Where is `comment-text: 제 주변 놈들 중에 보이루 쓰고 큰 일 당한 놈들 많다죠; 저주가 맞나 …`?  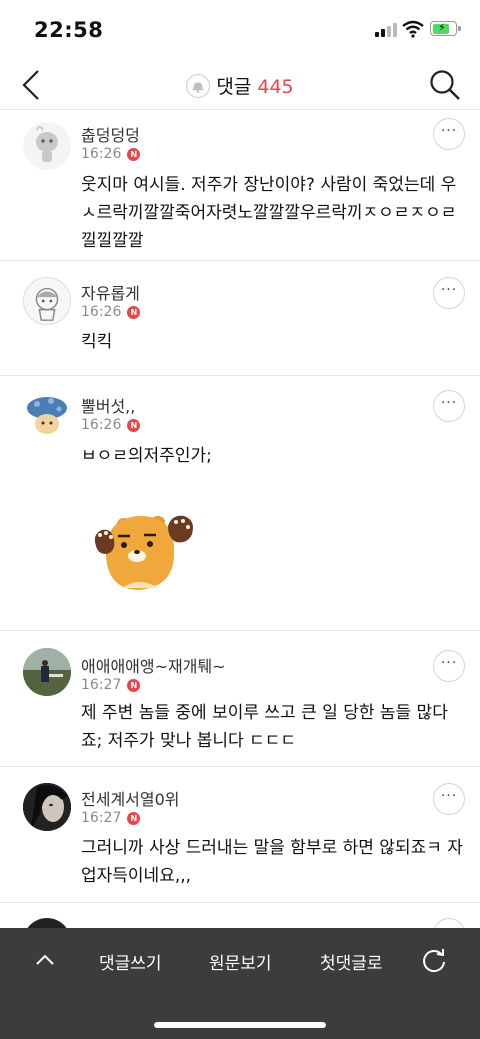 comment-text: 제 주변 놈들 중에 보이루 쓰고 큰 일 당한 놈들 많다죠; 저주가 맞나 … is located at coordinates (264, 727).